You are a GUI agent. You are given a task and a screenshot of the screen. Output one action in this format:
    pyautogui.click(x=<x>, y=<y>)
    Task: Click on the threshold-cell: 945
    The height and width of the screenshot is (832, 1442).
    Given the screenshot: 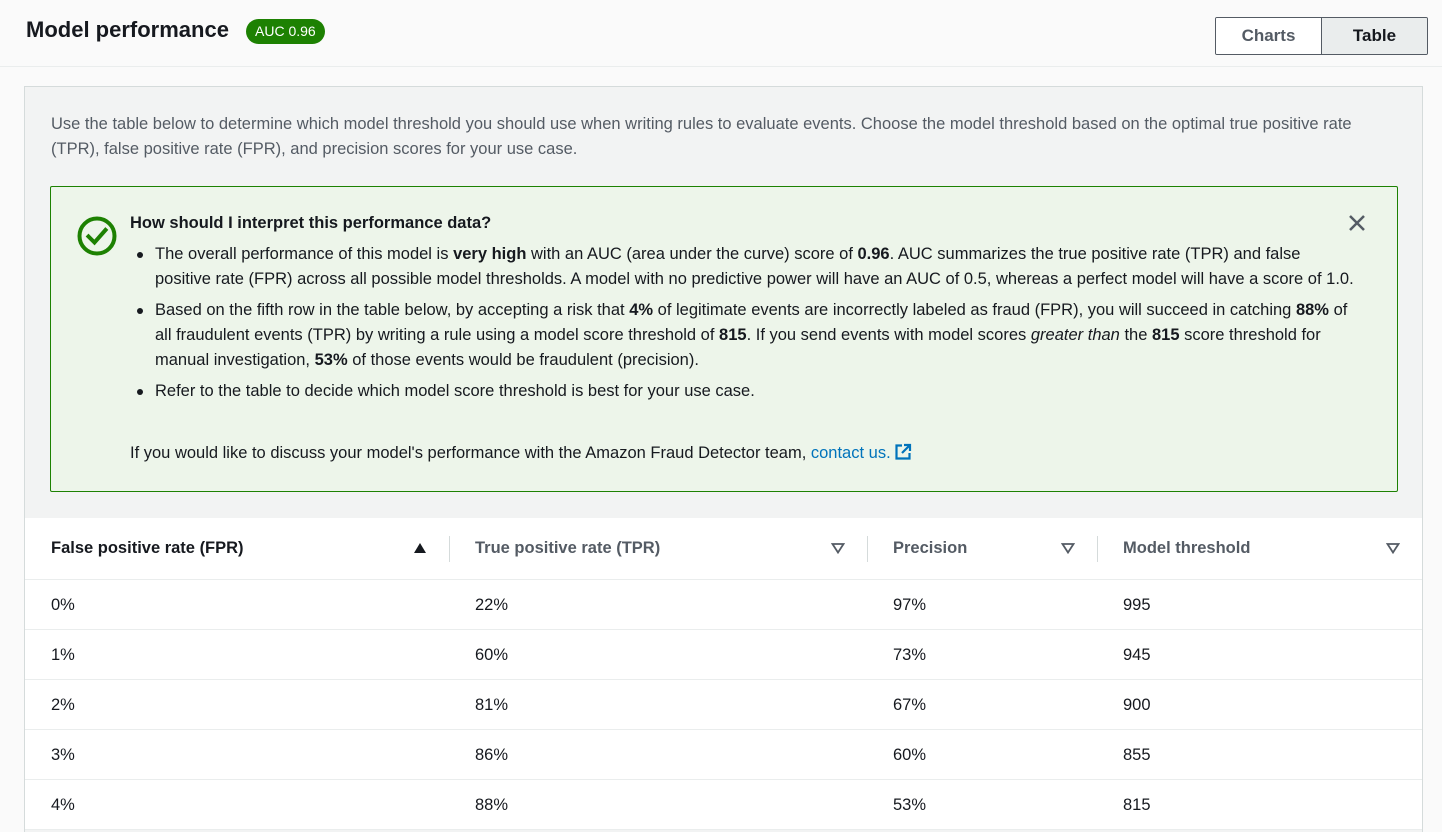 What is the action you would take?
    pyautogui.click(x=1137, y=655)
    